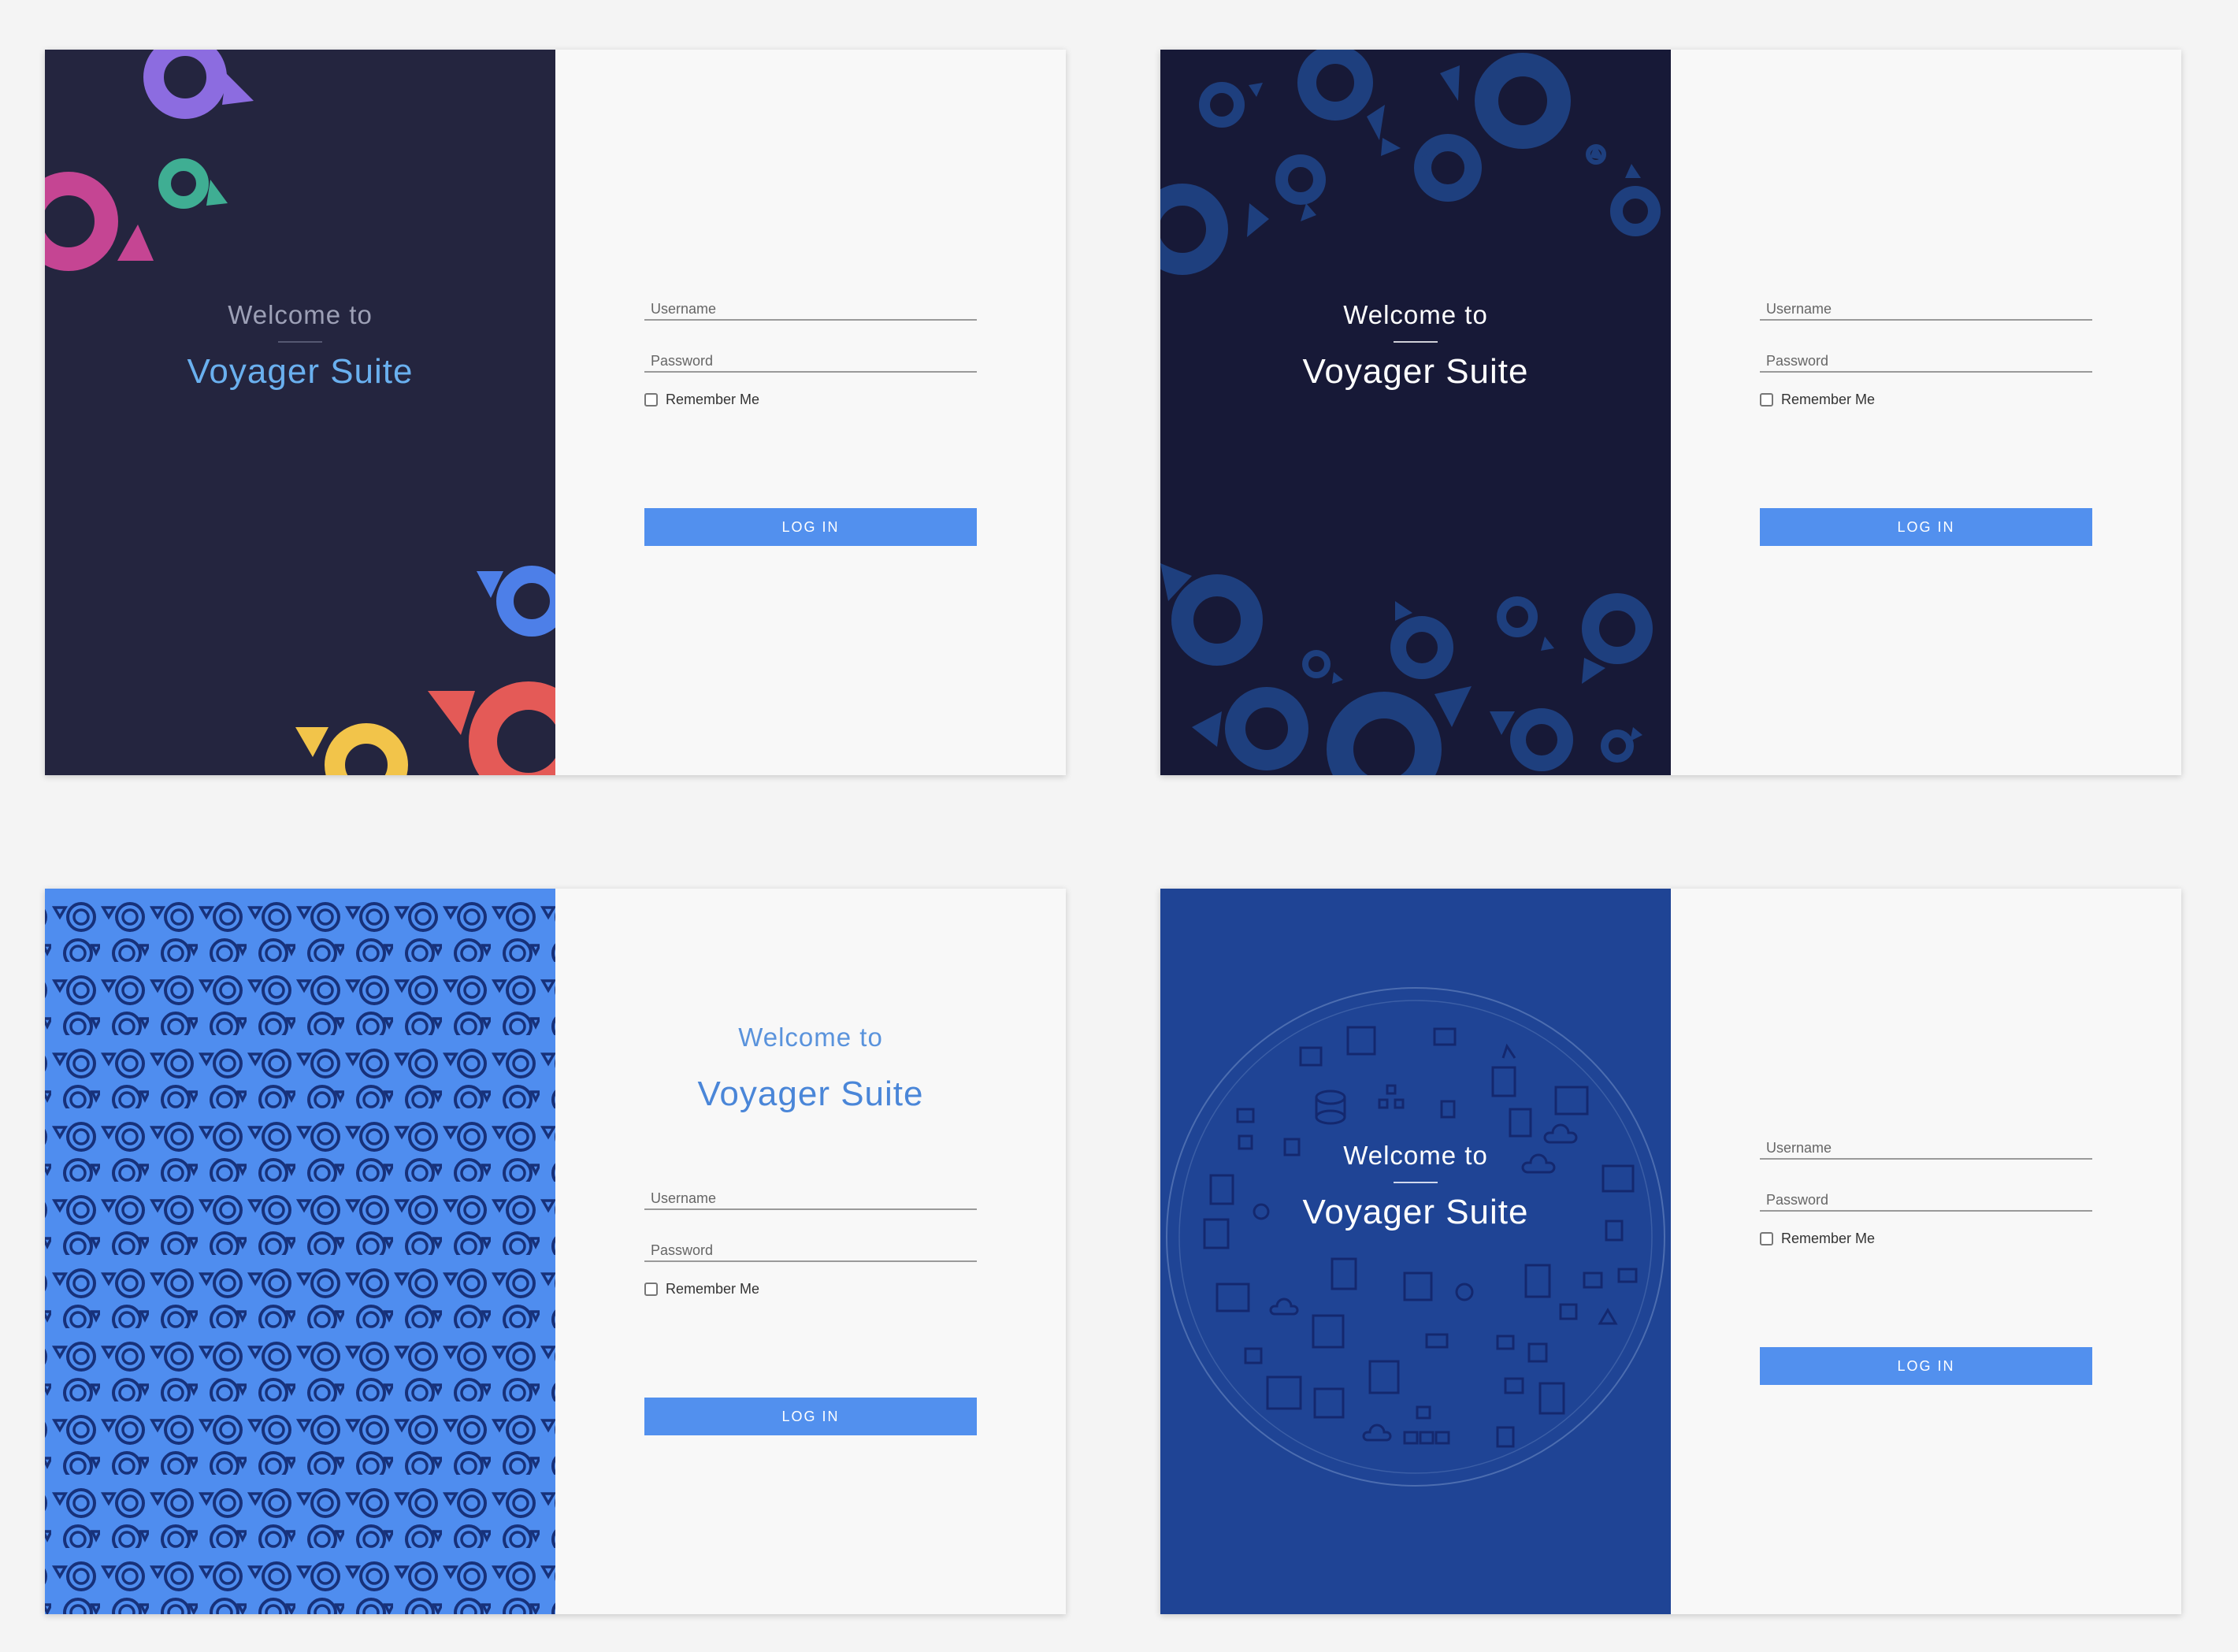 The height and width of the screenshot is (1652, 2238). Describe the element at coordinates (1416, 1237) in the screenshot. I see `file-type-icons-circle` at that location.